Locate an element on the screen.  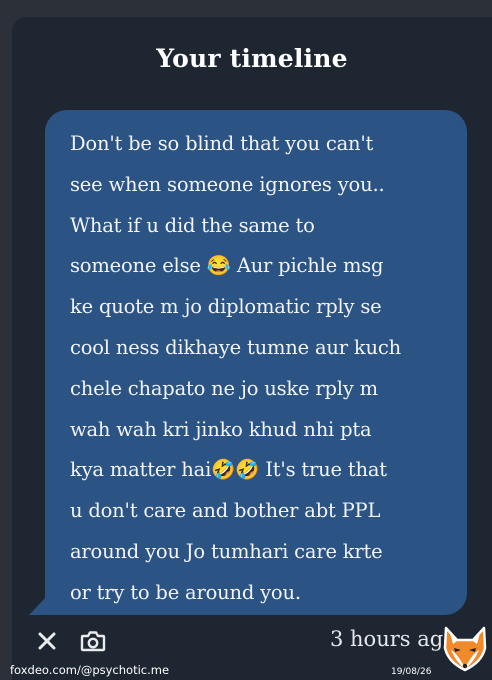
timestamp: 3 hours ag is located at coordinates (387, 639).